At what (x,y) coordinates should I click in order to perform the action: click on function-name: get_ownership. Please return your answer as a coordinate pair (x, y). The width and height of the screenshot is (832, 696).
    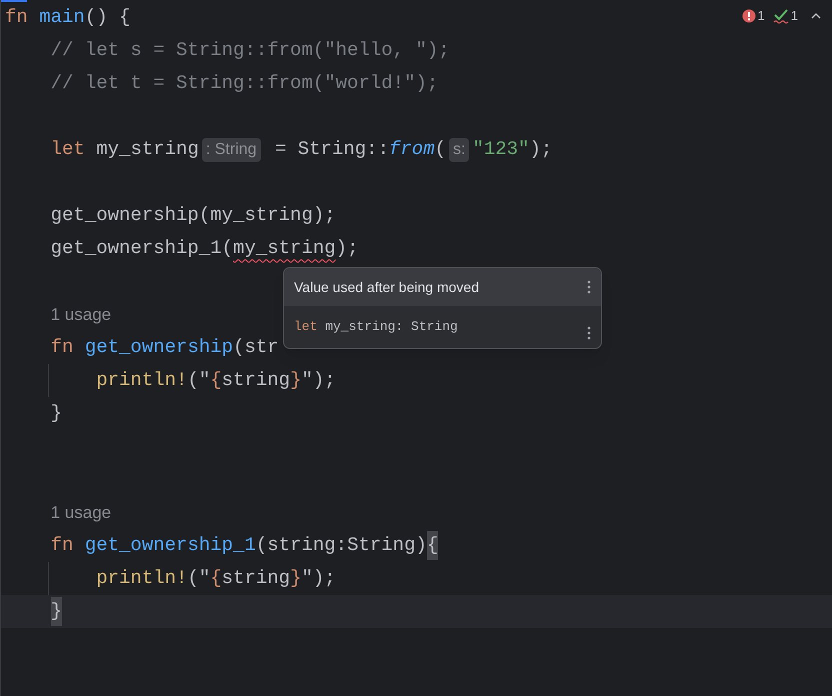
    Looking at the image, I should click on (159, 347).